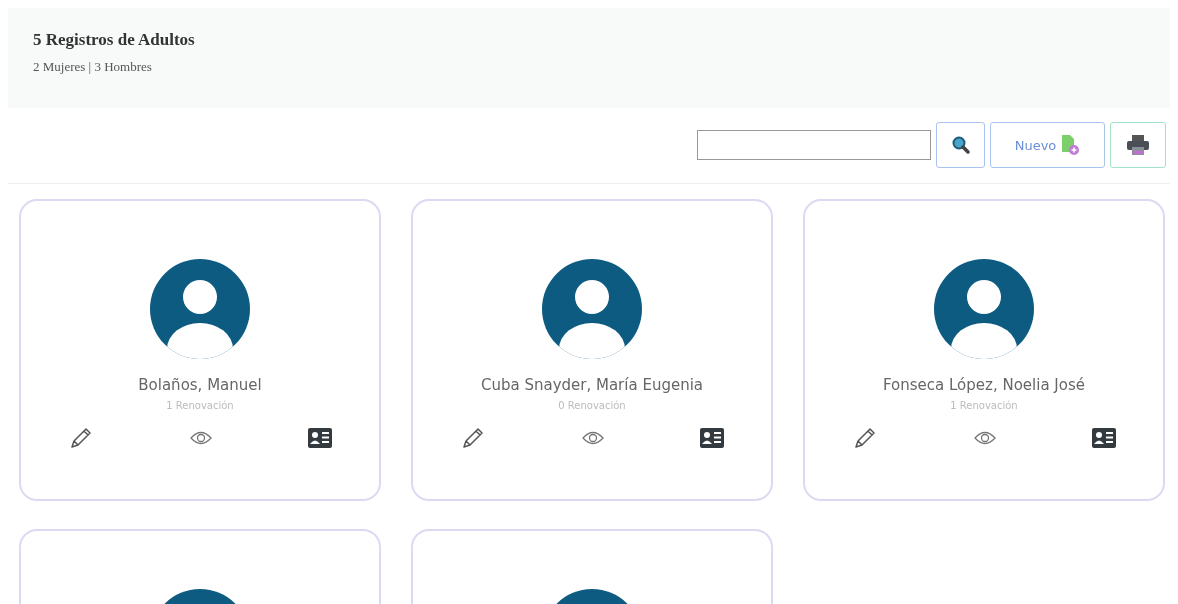 This screenshot has width=1178, height=604. What do you see at coordinates (114, 40) in the screenshot?
I see `page-title: 5 Registros de Adultos` at bounding box center [114, 40].